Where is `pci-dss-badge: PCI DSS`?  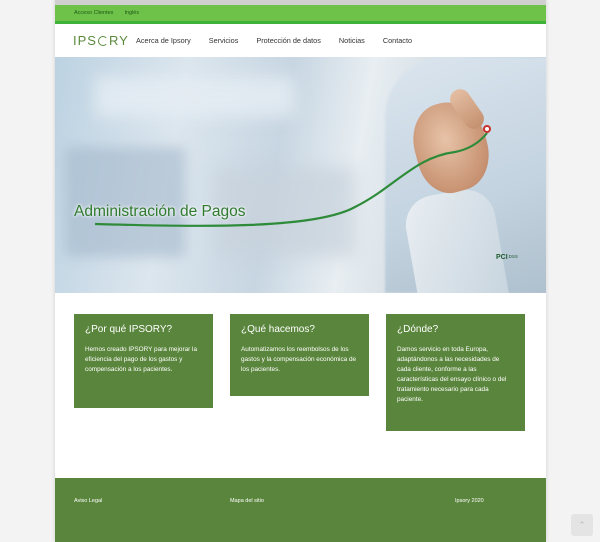 pci-dss-badge: PCI DSS is located at coordinates (511, 257).